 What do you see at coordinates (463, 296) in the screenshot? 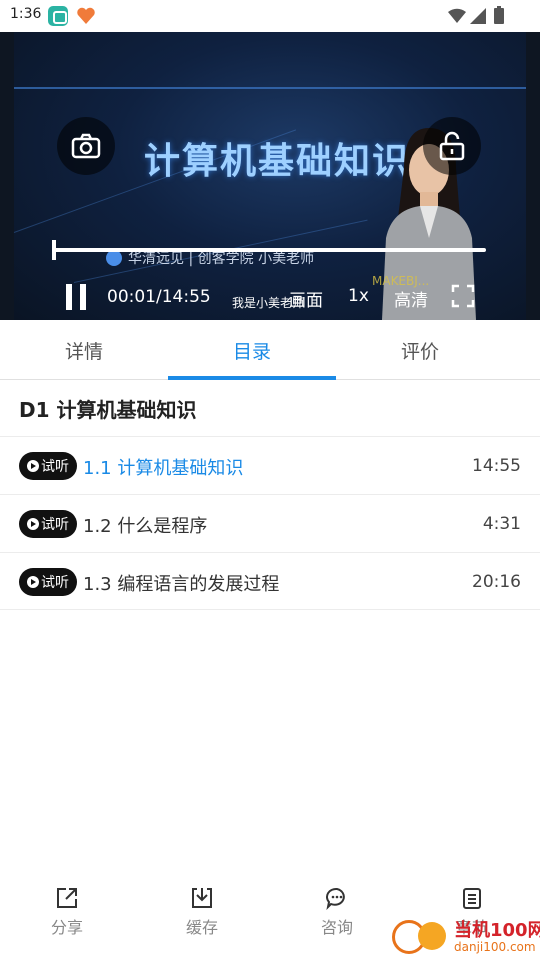
I see `fullscreen-icon` at bounding box center [463, 296].